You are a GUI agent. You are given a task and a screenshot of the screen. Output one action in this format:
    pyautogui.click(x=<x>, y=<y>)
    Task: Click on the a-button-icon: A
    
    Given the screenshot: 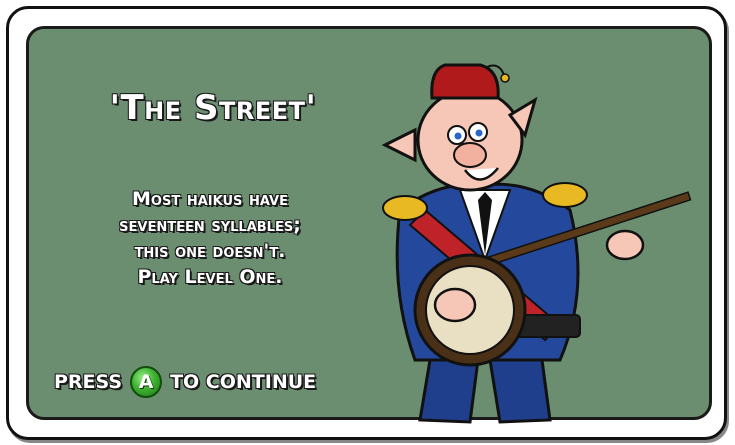 What is the action you would take?
    pyautogui.click(x=146, y=382)
    